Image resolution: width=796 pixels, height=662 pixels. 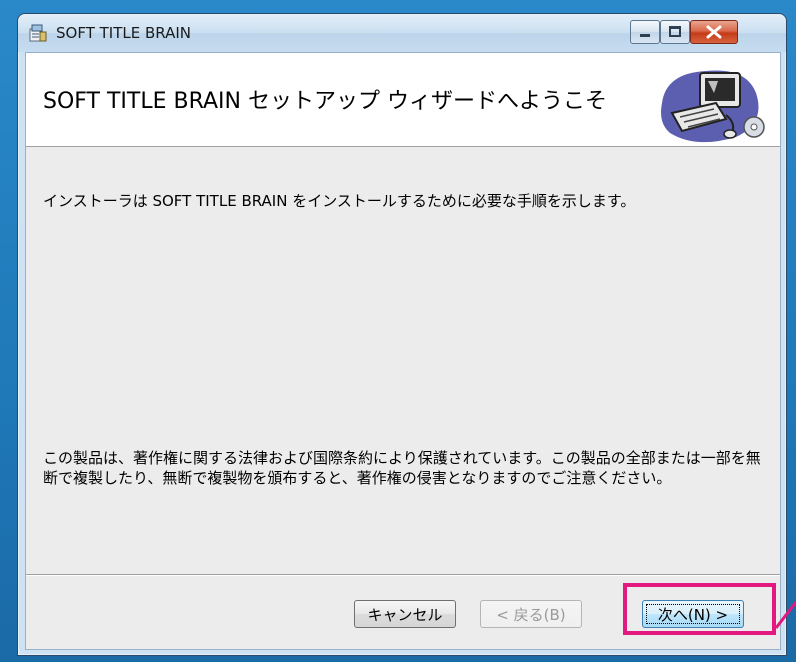 I want to click on back-button: < 戻る(B), so click(x=531, y=614).